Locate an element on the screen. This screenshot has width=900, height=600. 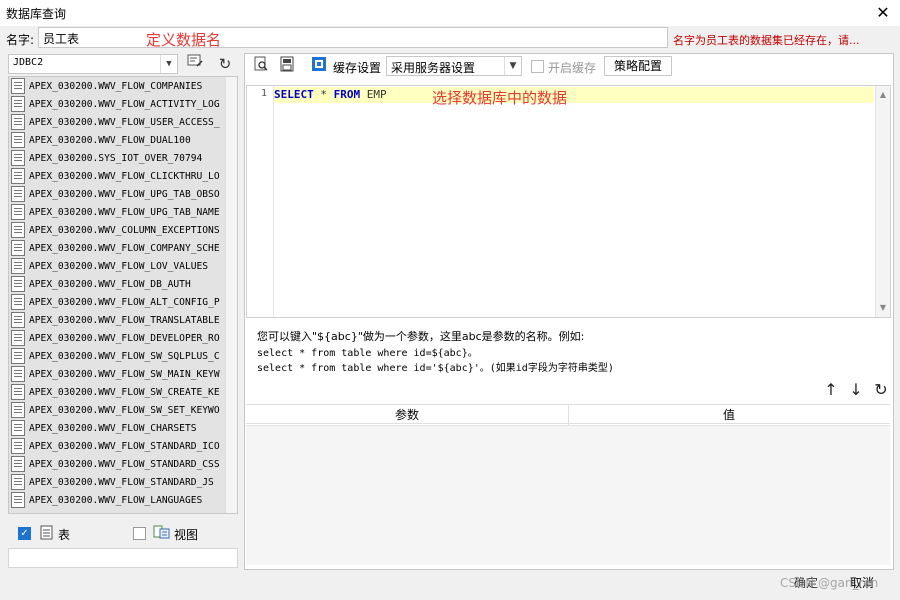
table-filter-checkbox: ✓ is located at coordinates (24, 533).